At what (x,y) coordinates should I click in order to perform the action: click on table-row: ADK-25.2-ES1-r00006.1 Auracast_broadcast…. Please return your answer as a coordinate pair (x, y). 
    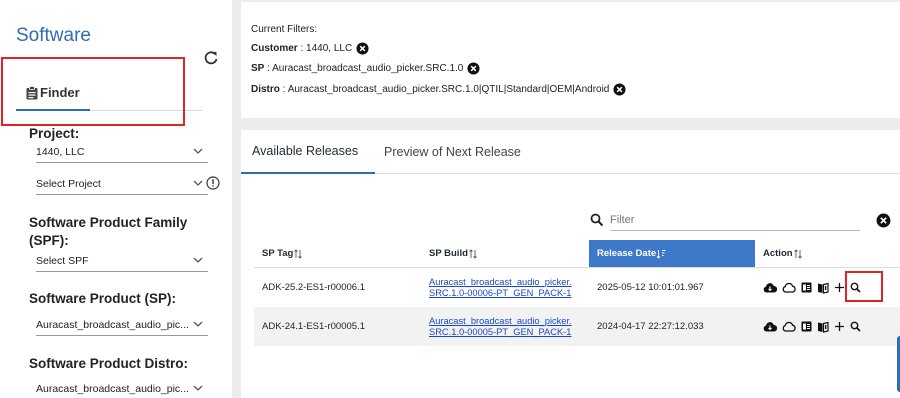
    Looking at the image, I should click on (577, 287).